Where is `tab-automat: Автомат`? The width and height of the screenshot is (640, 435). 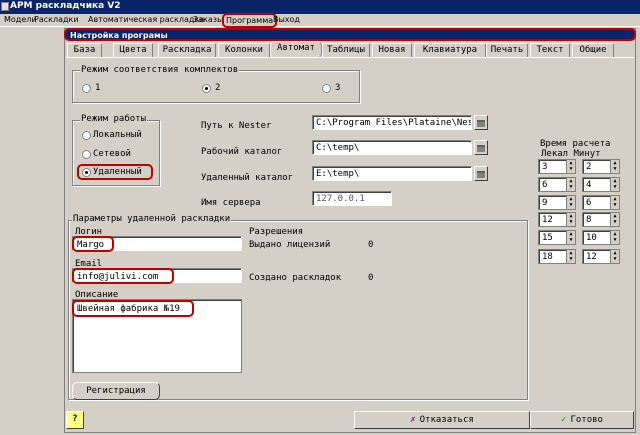
tab-automat: Автомат is located at coordinates (296, 49).